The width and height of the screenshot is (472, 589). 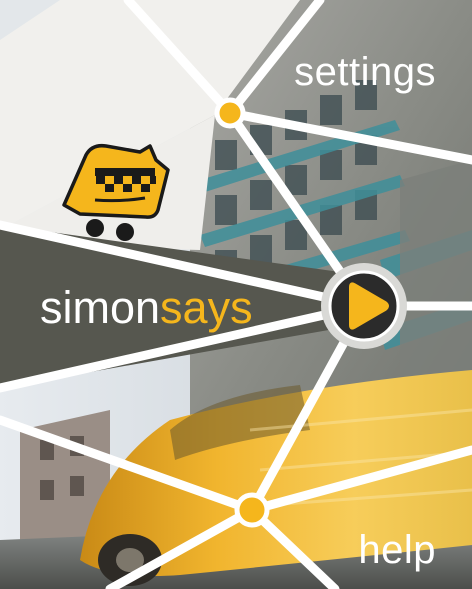 What do you see at coordinates (364, 306) in the screenshot?
I see `play-button` at bounding box center [364, 306].